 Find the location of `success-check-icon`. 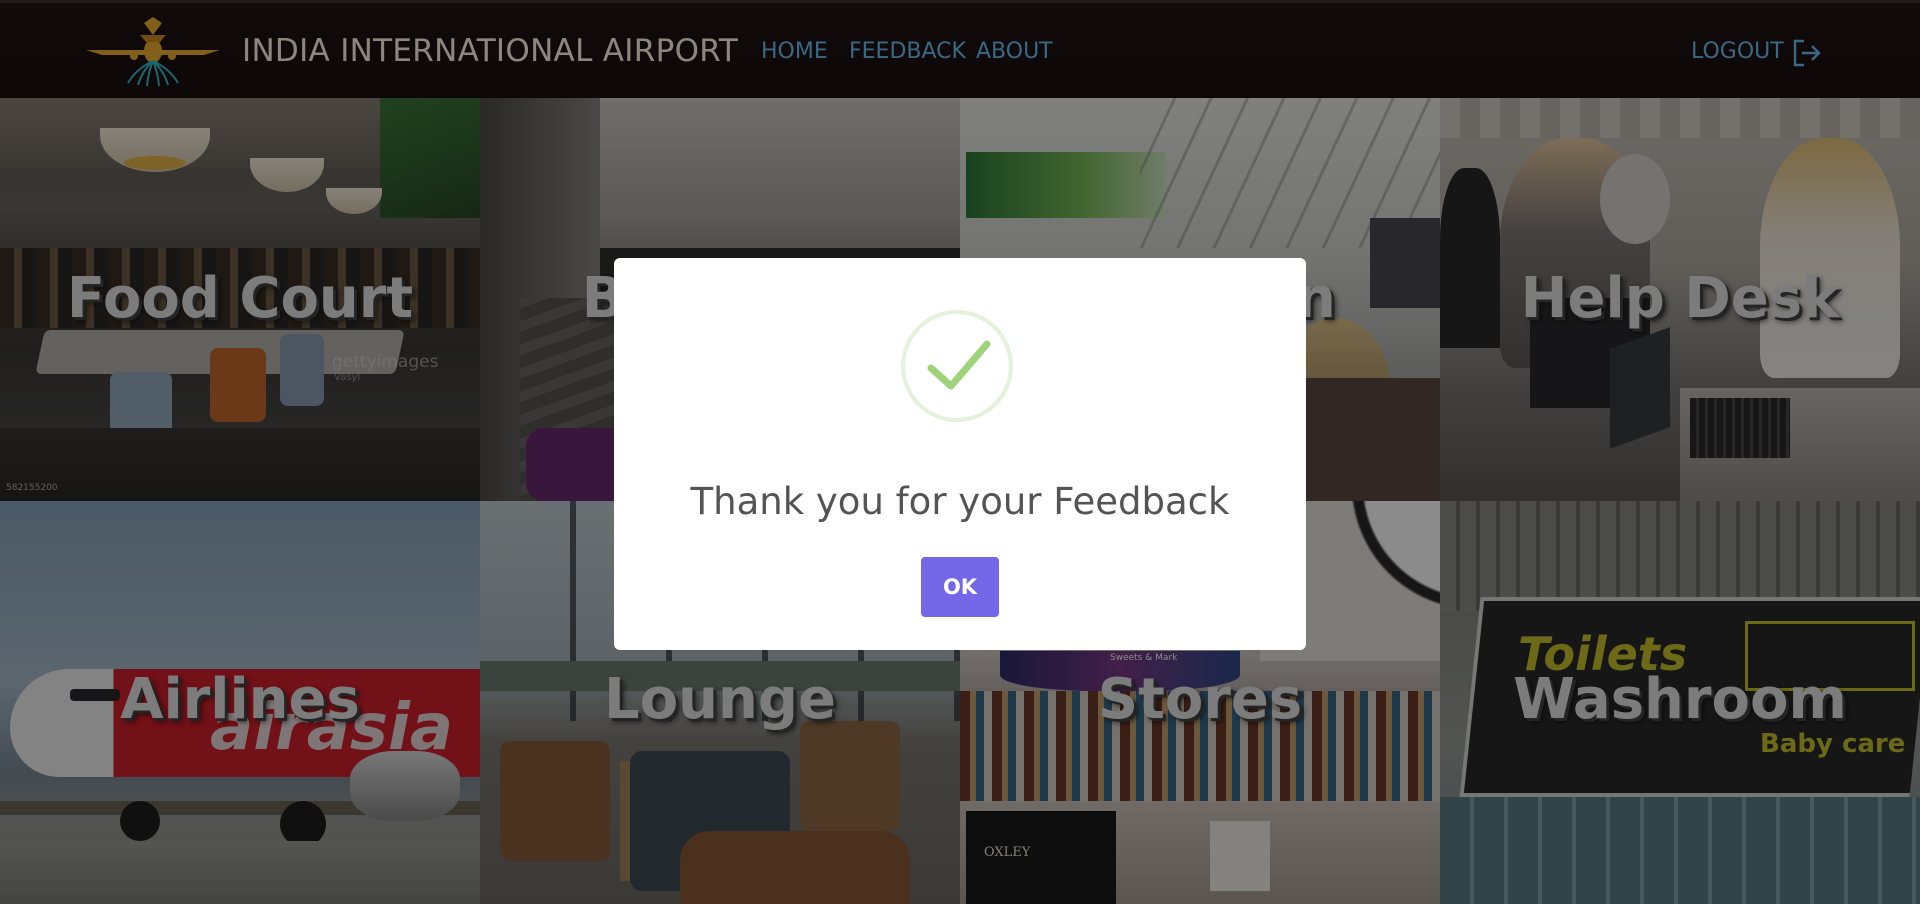

success-check-icon is located at coordinates (959, 365).